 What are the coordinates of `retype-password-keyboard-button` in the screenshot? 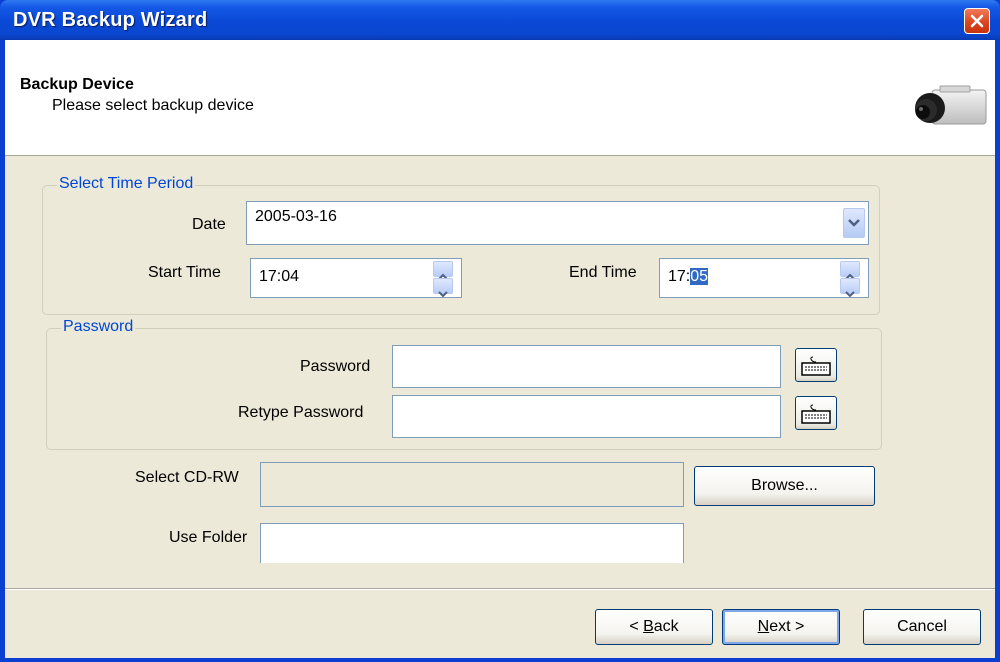 It's located at (816, 413).